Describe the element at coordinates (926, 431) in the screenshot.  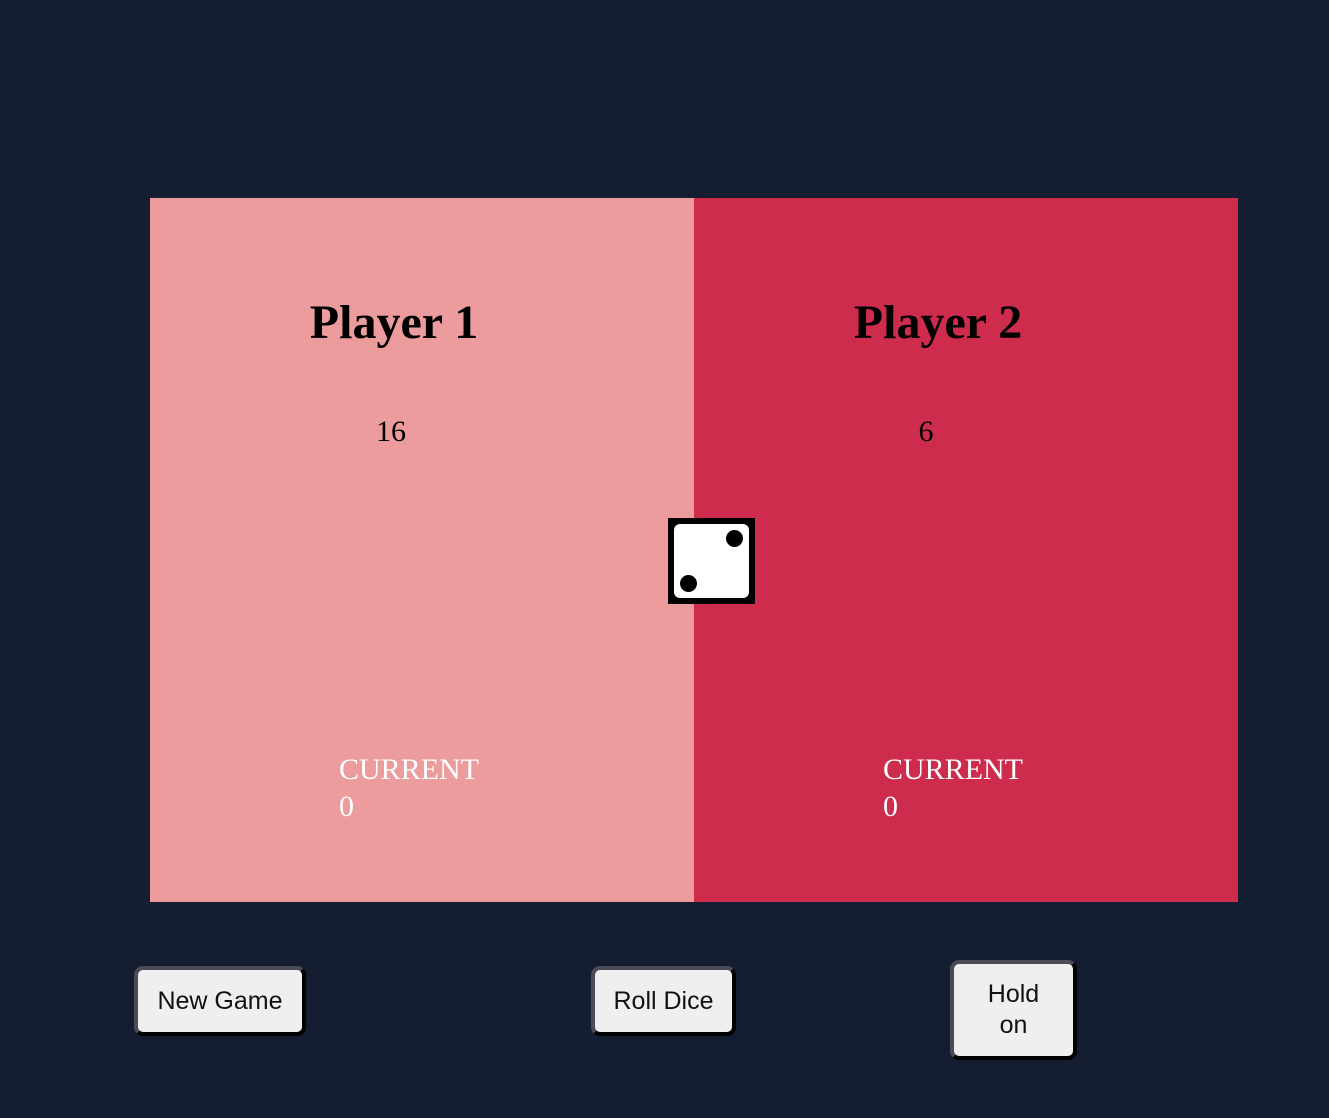
I see `player-2-score: 6` at that location.